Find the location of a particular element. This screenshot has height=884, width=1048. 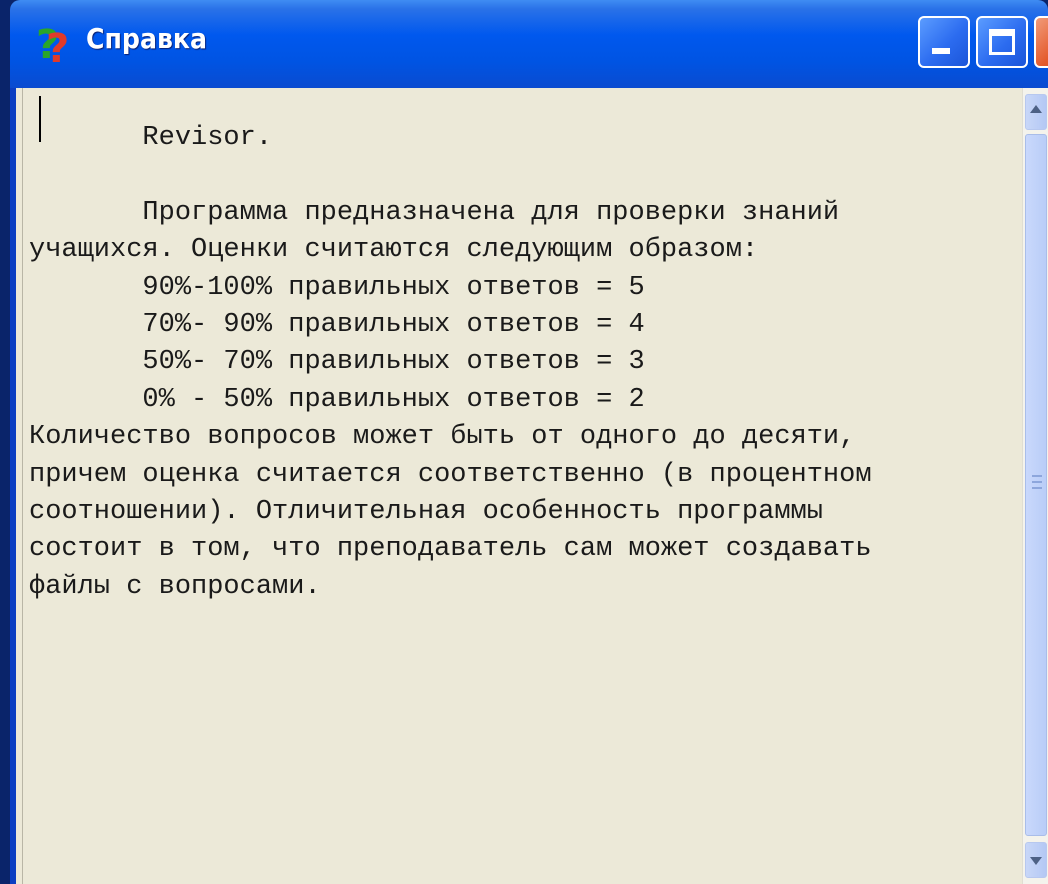

scroll-down-button is located at coordinates (1036, 860).